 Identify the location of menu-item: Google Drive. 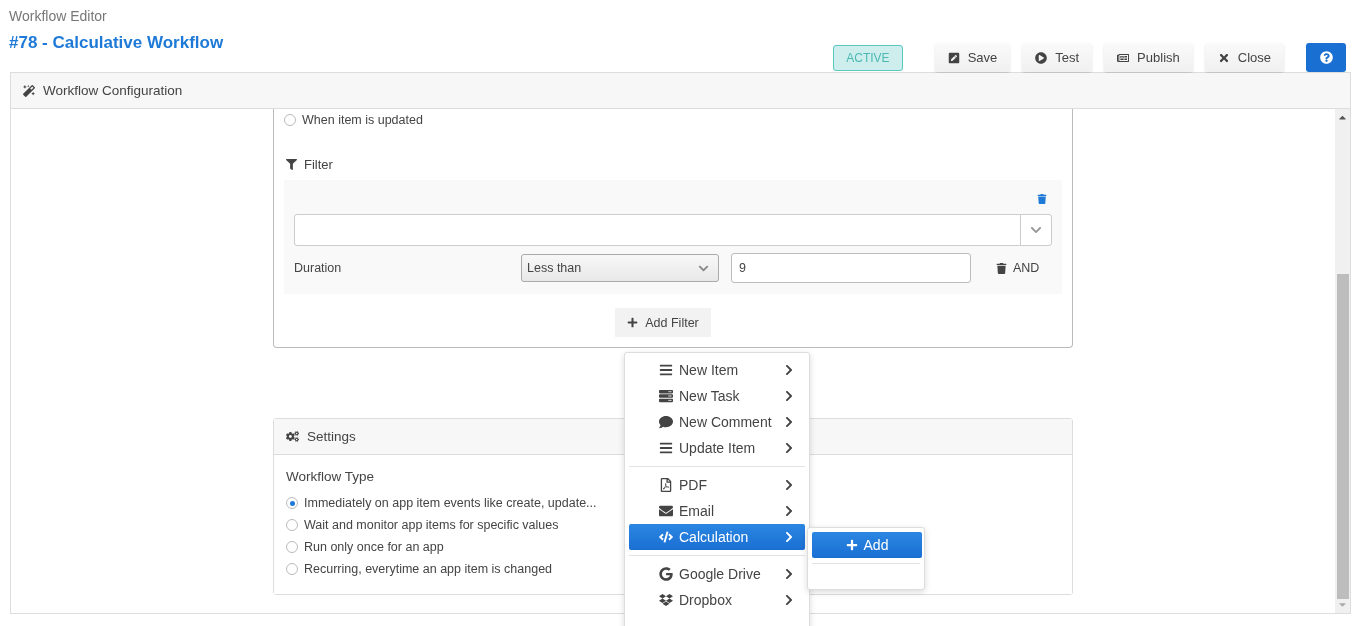
(717, 574).